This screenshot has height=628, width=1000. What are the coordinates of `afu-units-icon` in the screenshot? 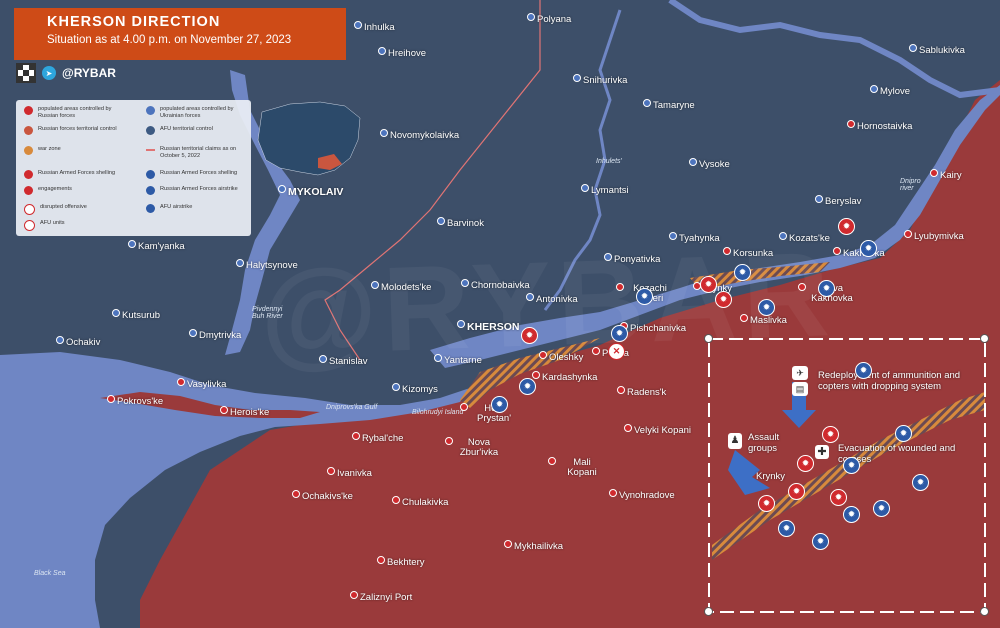 It's located at (29, 225).